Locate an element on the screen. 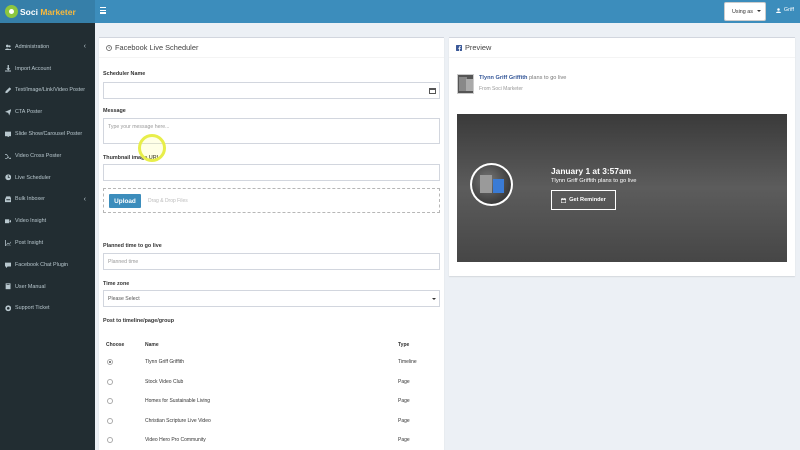  get-reminder-button: Get Reminder is located at coordinates (583, 200).